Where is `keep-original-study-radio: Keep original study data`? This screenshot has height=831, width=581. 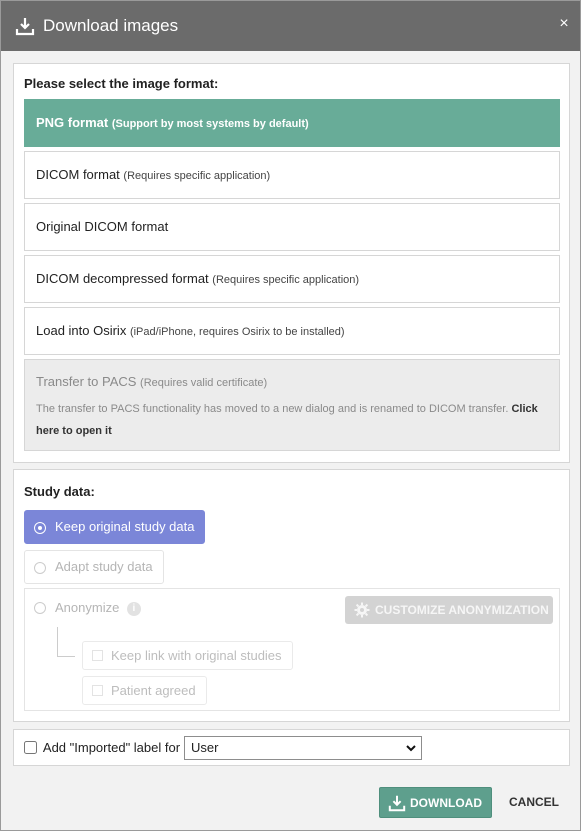 keep-original-study-radio: Keep original study data is located at coordinates (115, 527).